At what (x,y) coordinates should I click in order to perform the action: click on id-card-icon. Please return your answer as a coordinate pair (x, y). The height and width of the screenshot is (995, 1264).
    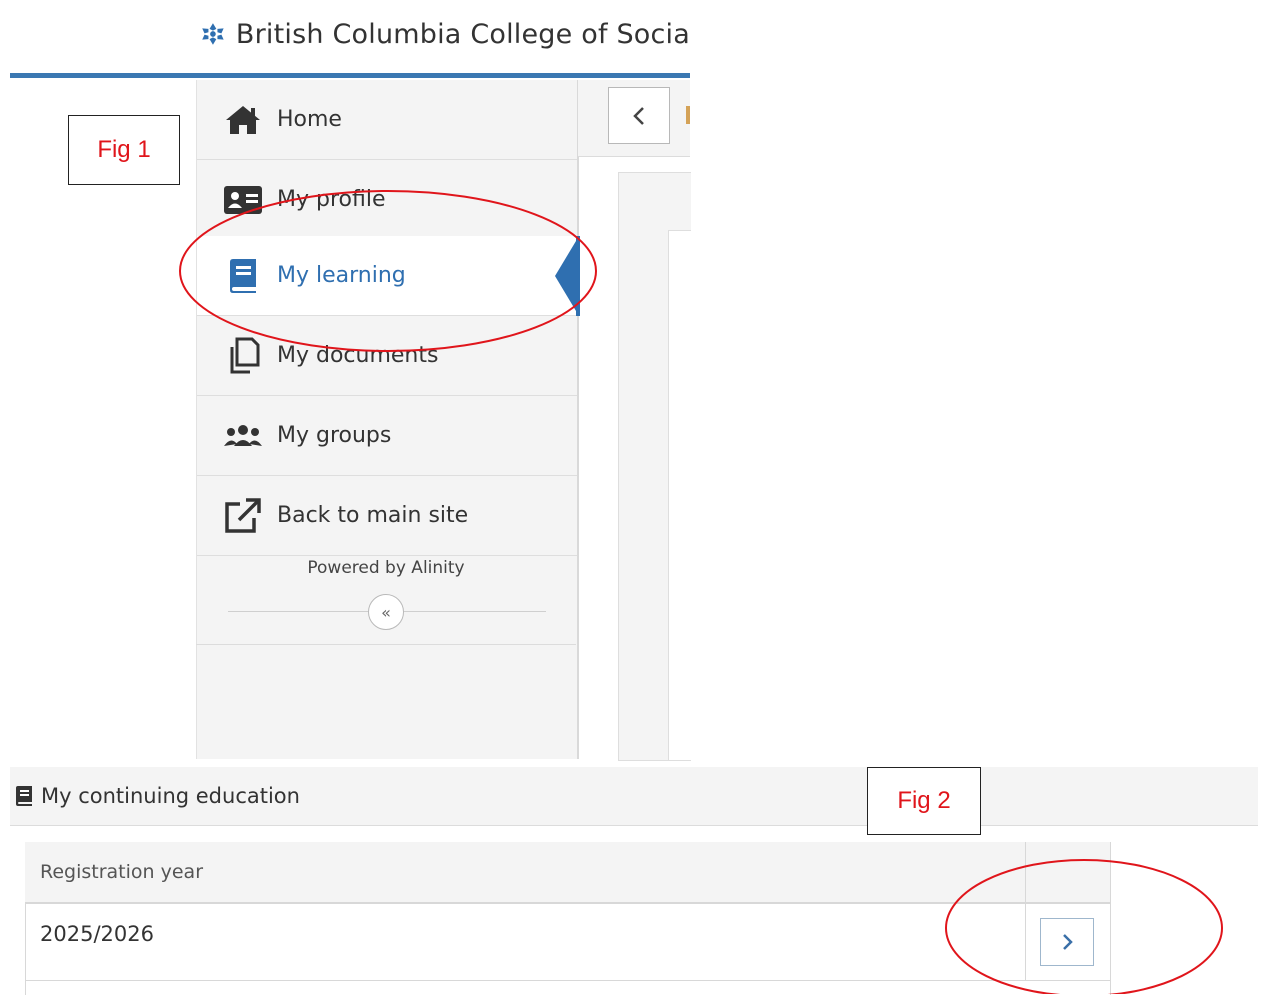
    Looking at the image, I should click on (243, 200).